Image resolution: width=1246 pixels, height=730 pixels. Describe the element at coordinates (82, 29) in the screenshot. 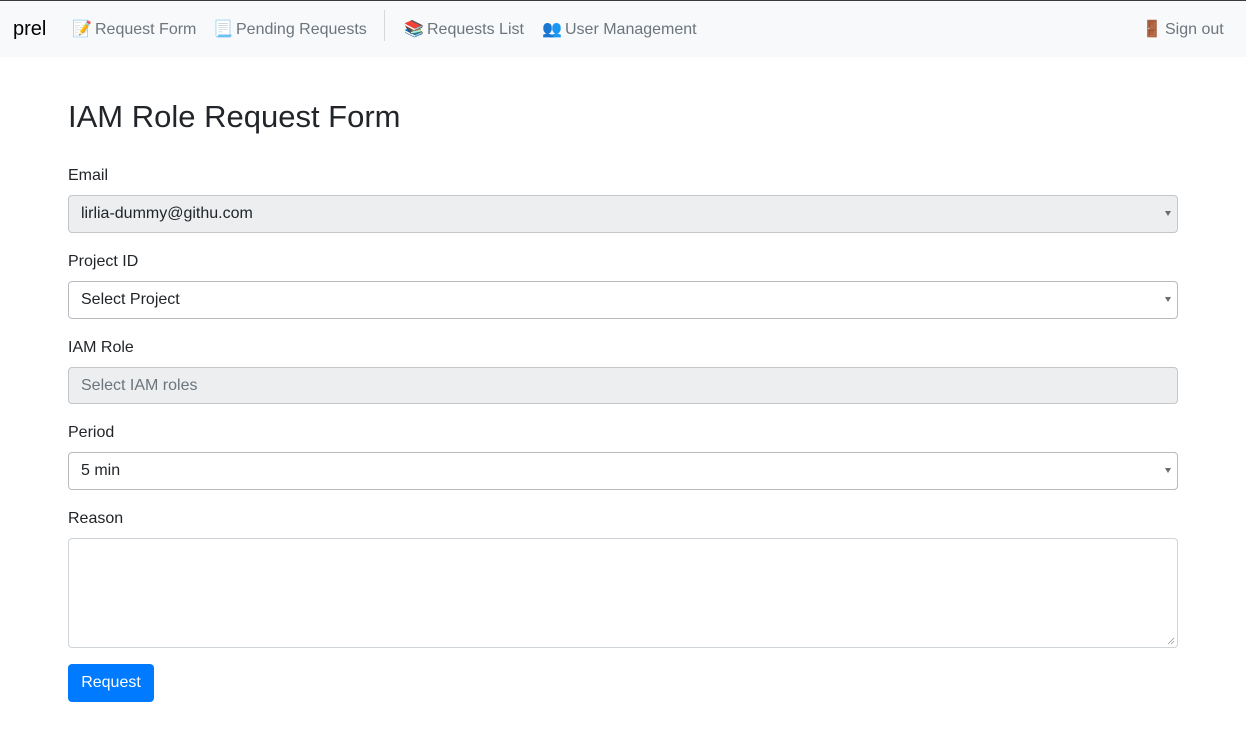

I see `memo-icon: 📝` at that location.